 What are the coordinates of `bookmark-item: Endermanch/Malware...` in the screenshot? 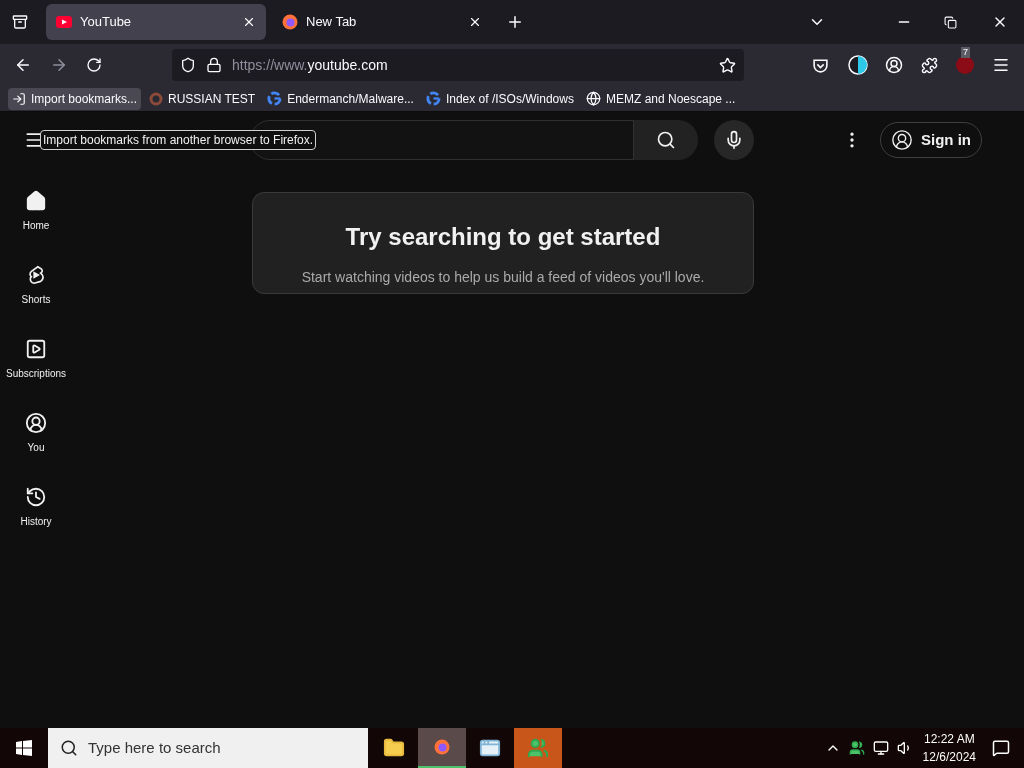 It's located at (340, 98).